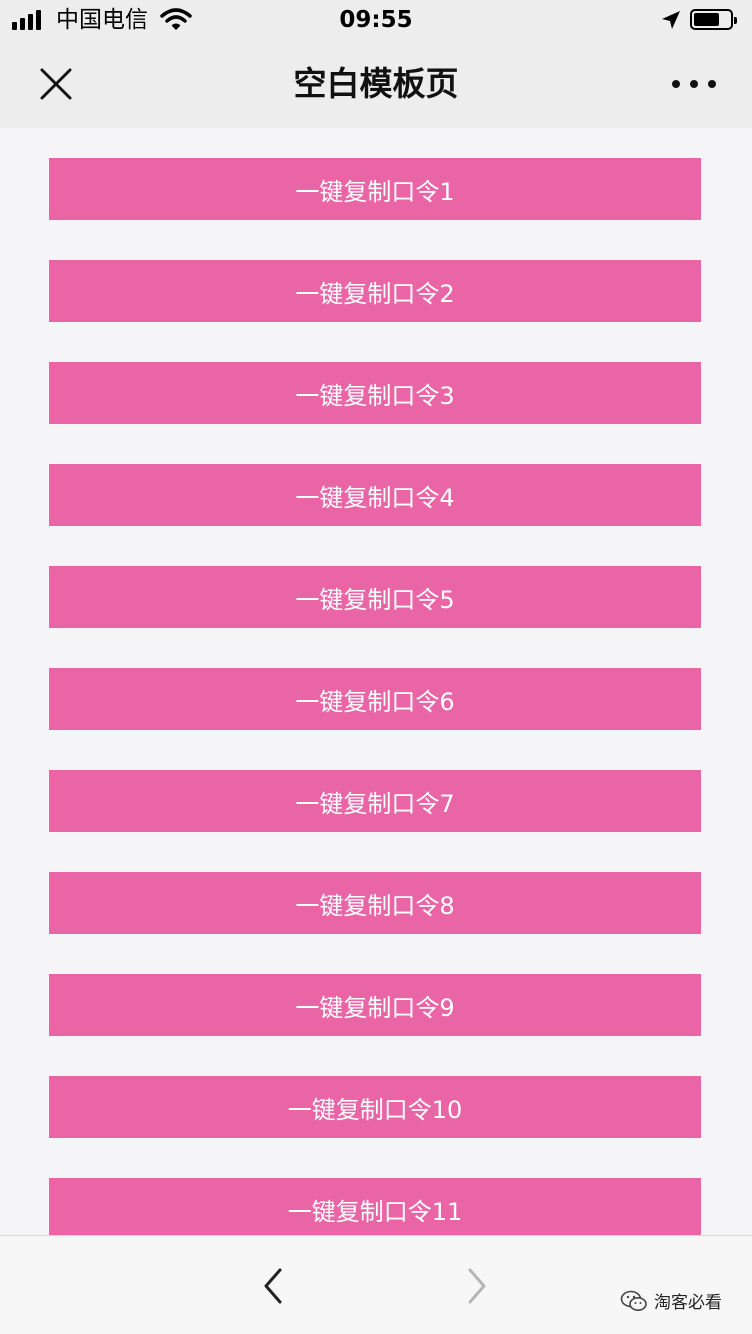 The width and height of the screenshot is (752, 1334). What do you see at coordinates (633, 1300) in the screenshot?
I see `wechat-icon` at bounding box center [633, 1300].